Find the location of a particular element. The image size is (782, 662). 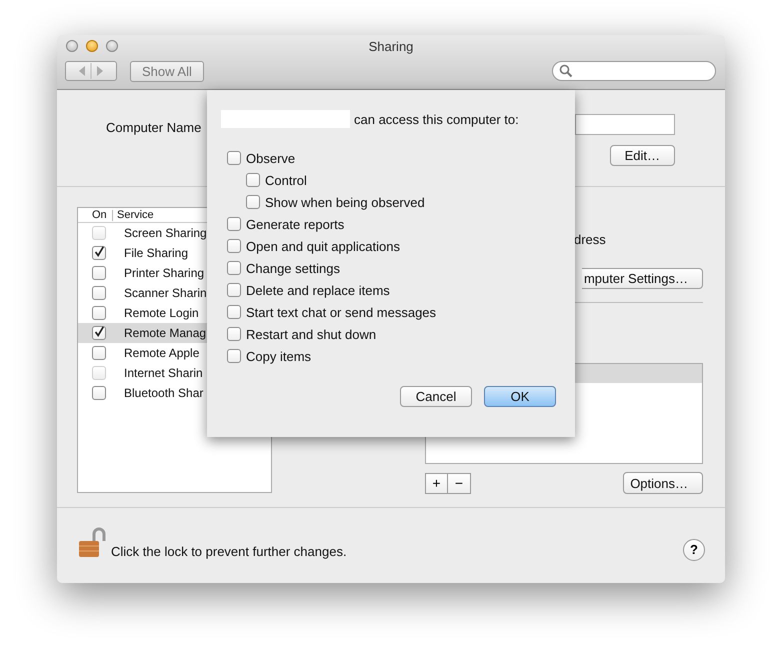

service-name: File Sharing is located at coordinates (156, 253).